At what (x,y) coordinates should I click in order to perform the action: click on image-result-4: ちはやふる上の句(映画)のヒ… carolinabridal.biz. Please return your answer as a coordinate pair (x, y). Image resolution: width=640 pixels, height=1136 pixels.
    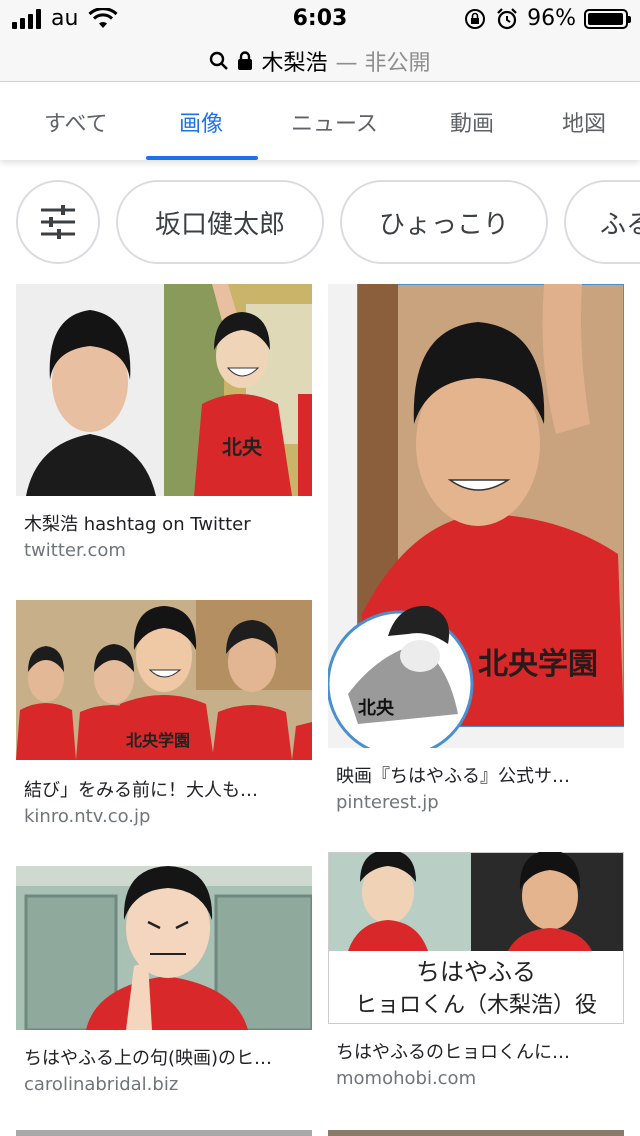
    Looking at the image, I should click on (164, 986).